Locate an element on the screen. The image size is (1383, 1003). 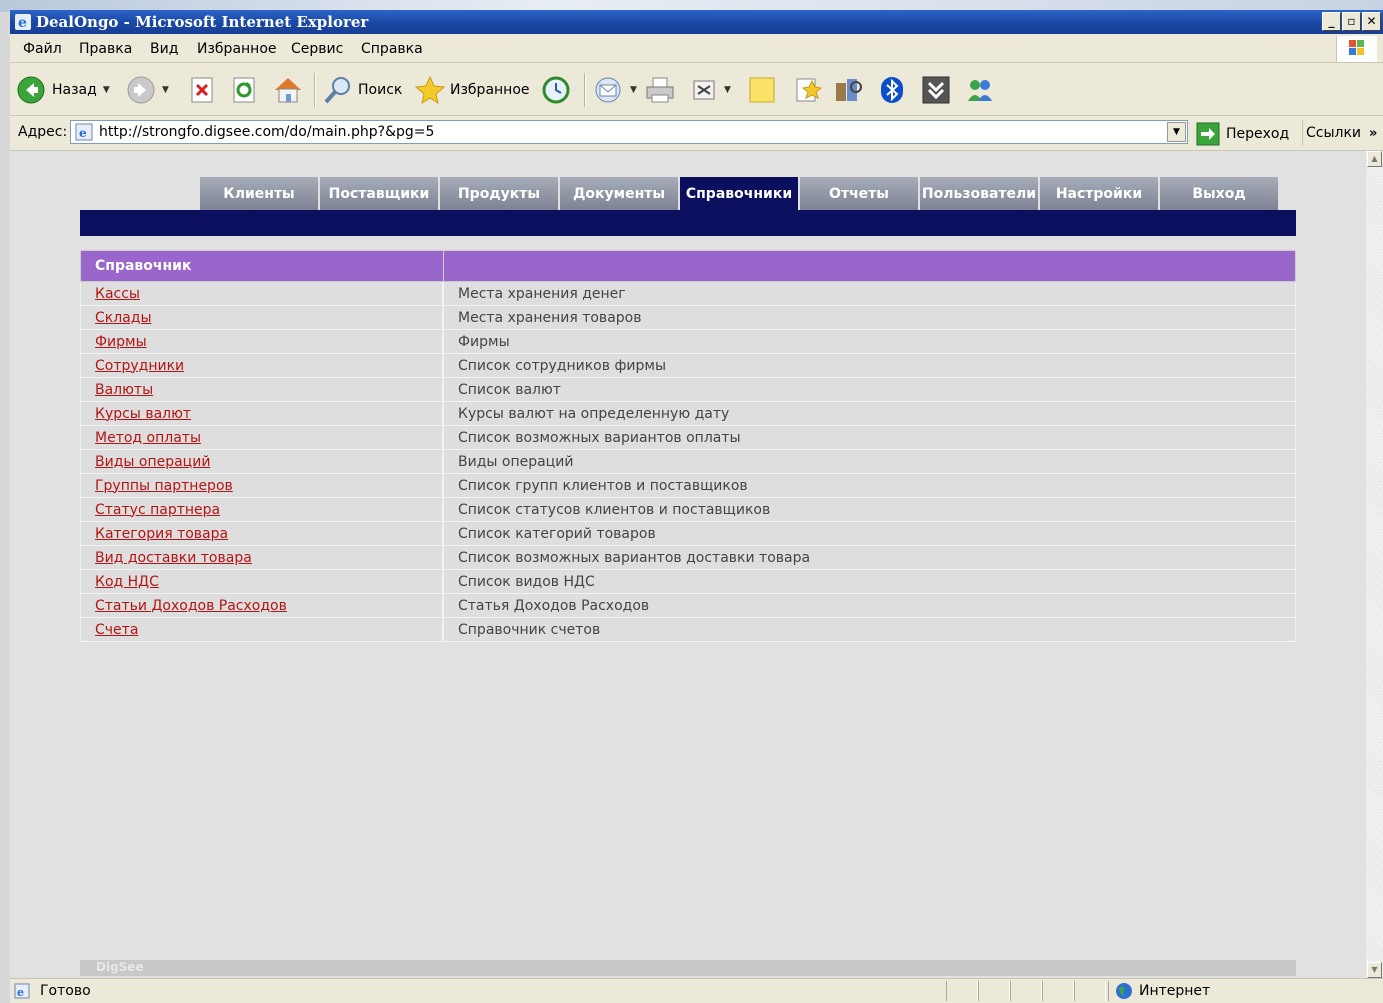
row-description: Список групп клиентов и поставщиков is located at coordinates (870, 486).